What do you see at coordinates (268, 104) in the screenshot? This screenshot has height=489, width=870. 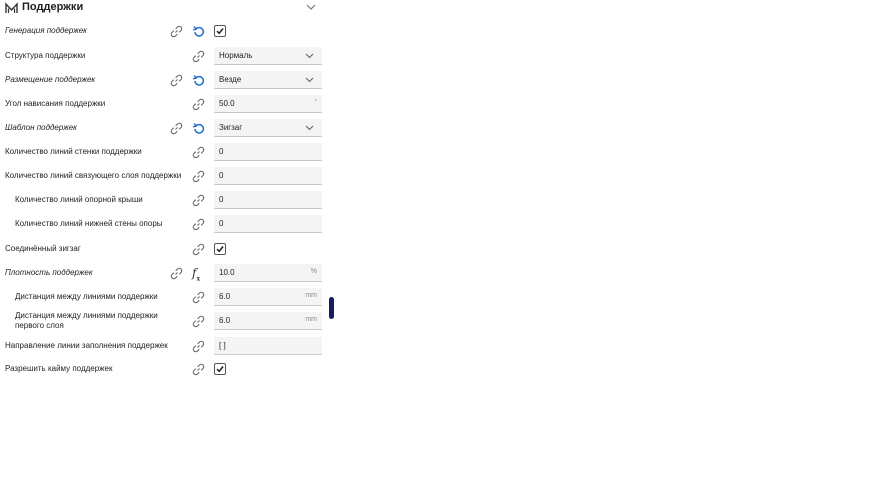 I see `setting-input: 50.0 °` at bounding box center [268, 104].